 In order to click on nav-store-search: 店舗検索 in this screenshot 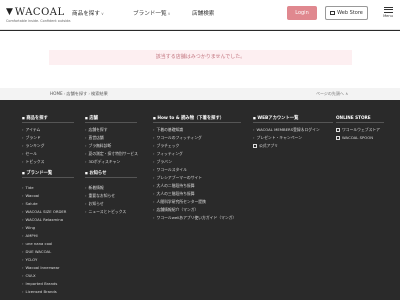, I will do `click(203, 13)`.